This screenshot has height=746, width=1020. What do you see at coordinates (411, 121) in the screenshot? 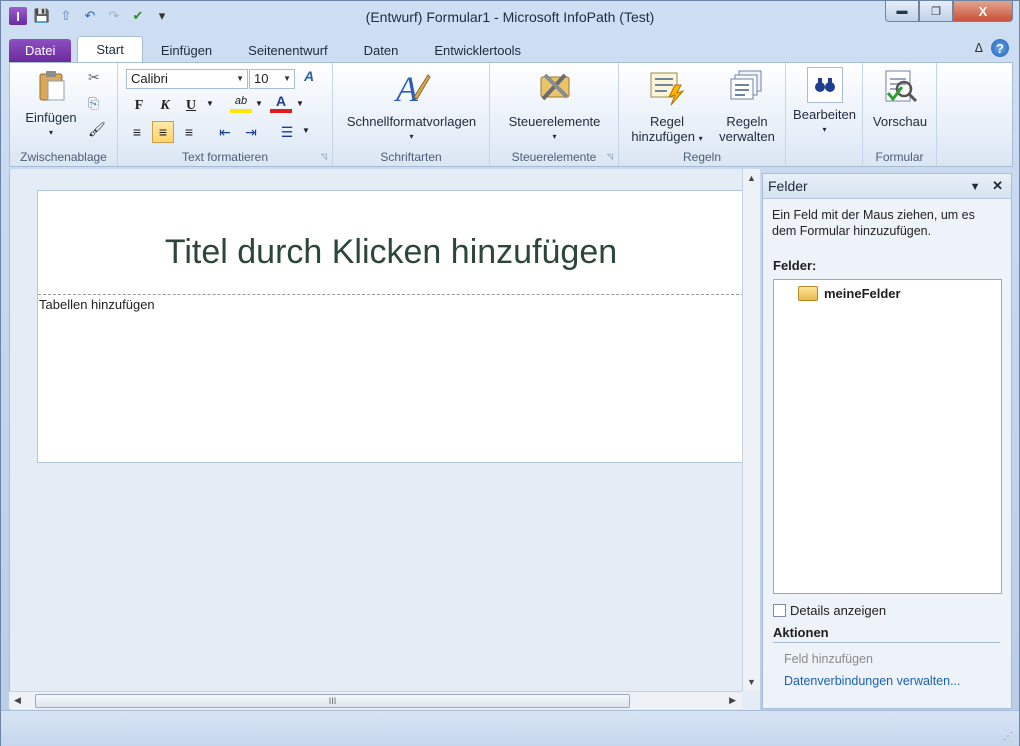
I see `quick-styles-label: Schnellformatvorlagen` at bounding box center [411, 121].